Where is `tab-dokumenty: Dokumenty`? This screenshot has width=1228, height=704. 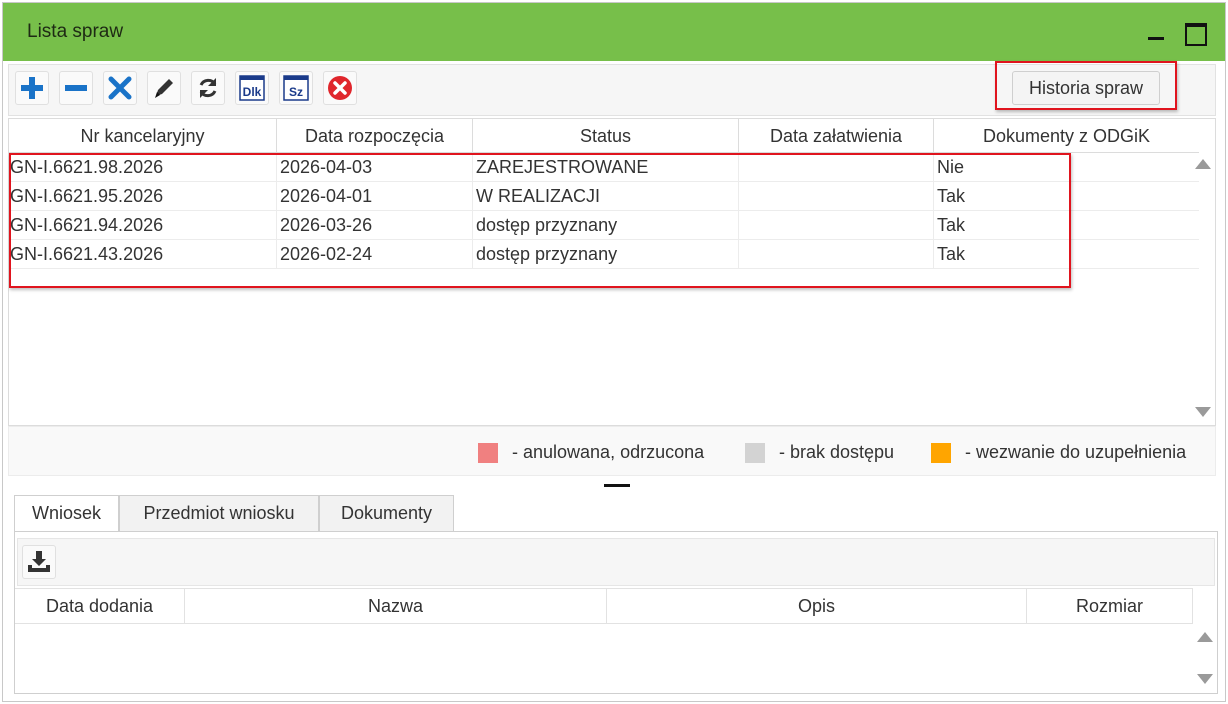 tab-dokumenty: Dokumenty is located at coordinates (386, 513).